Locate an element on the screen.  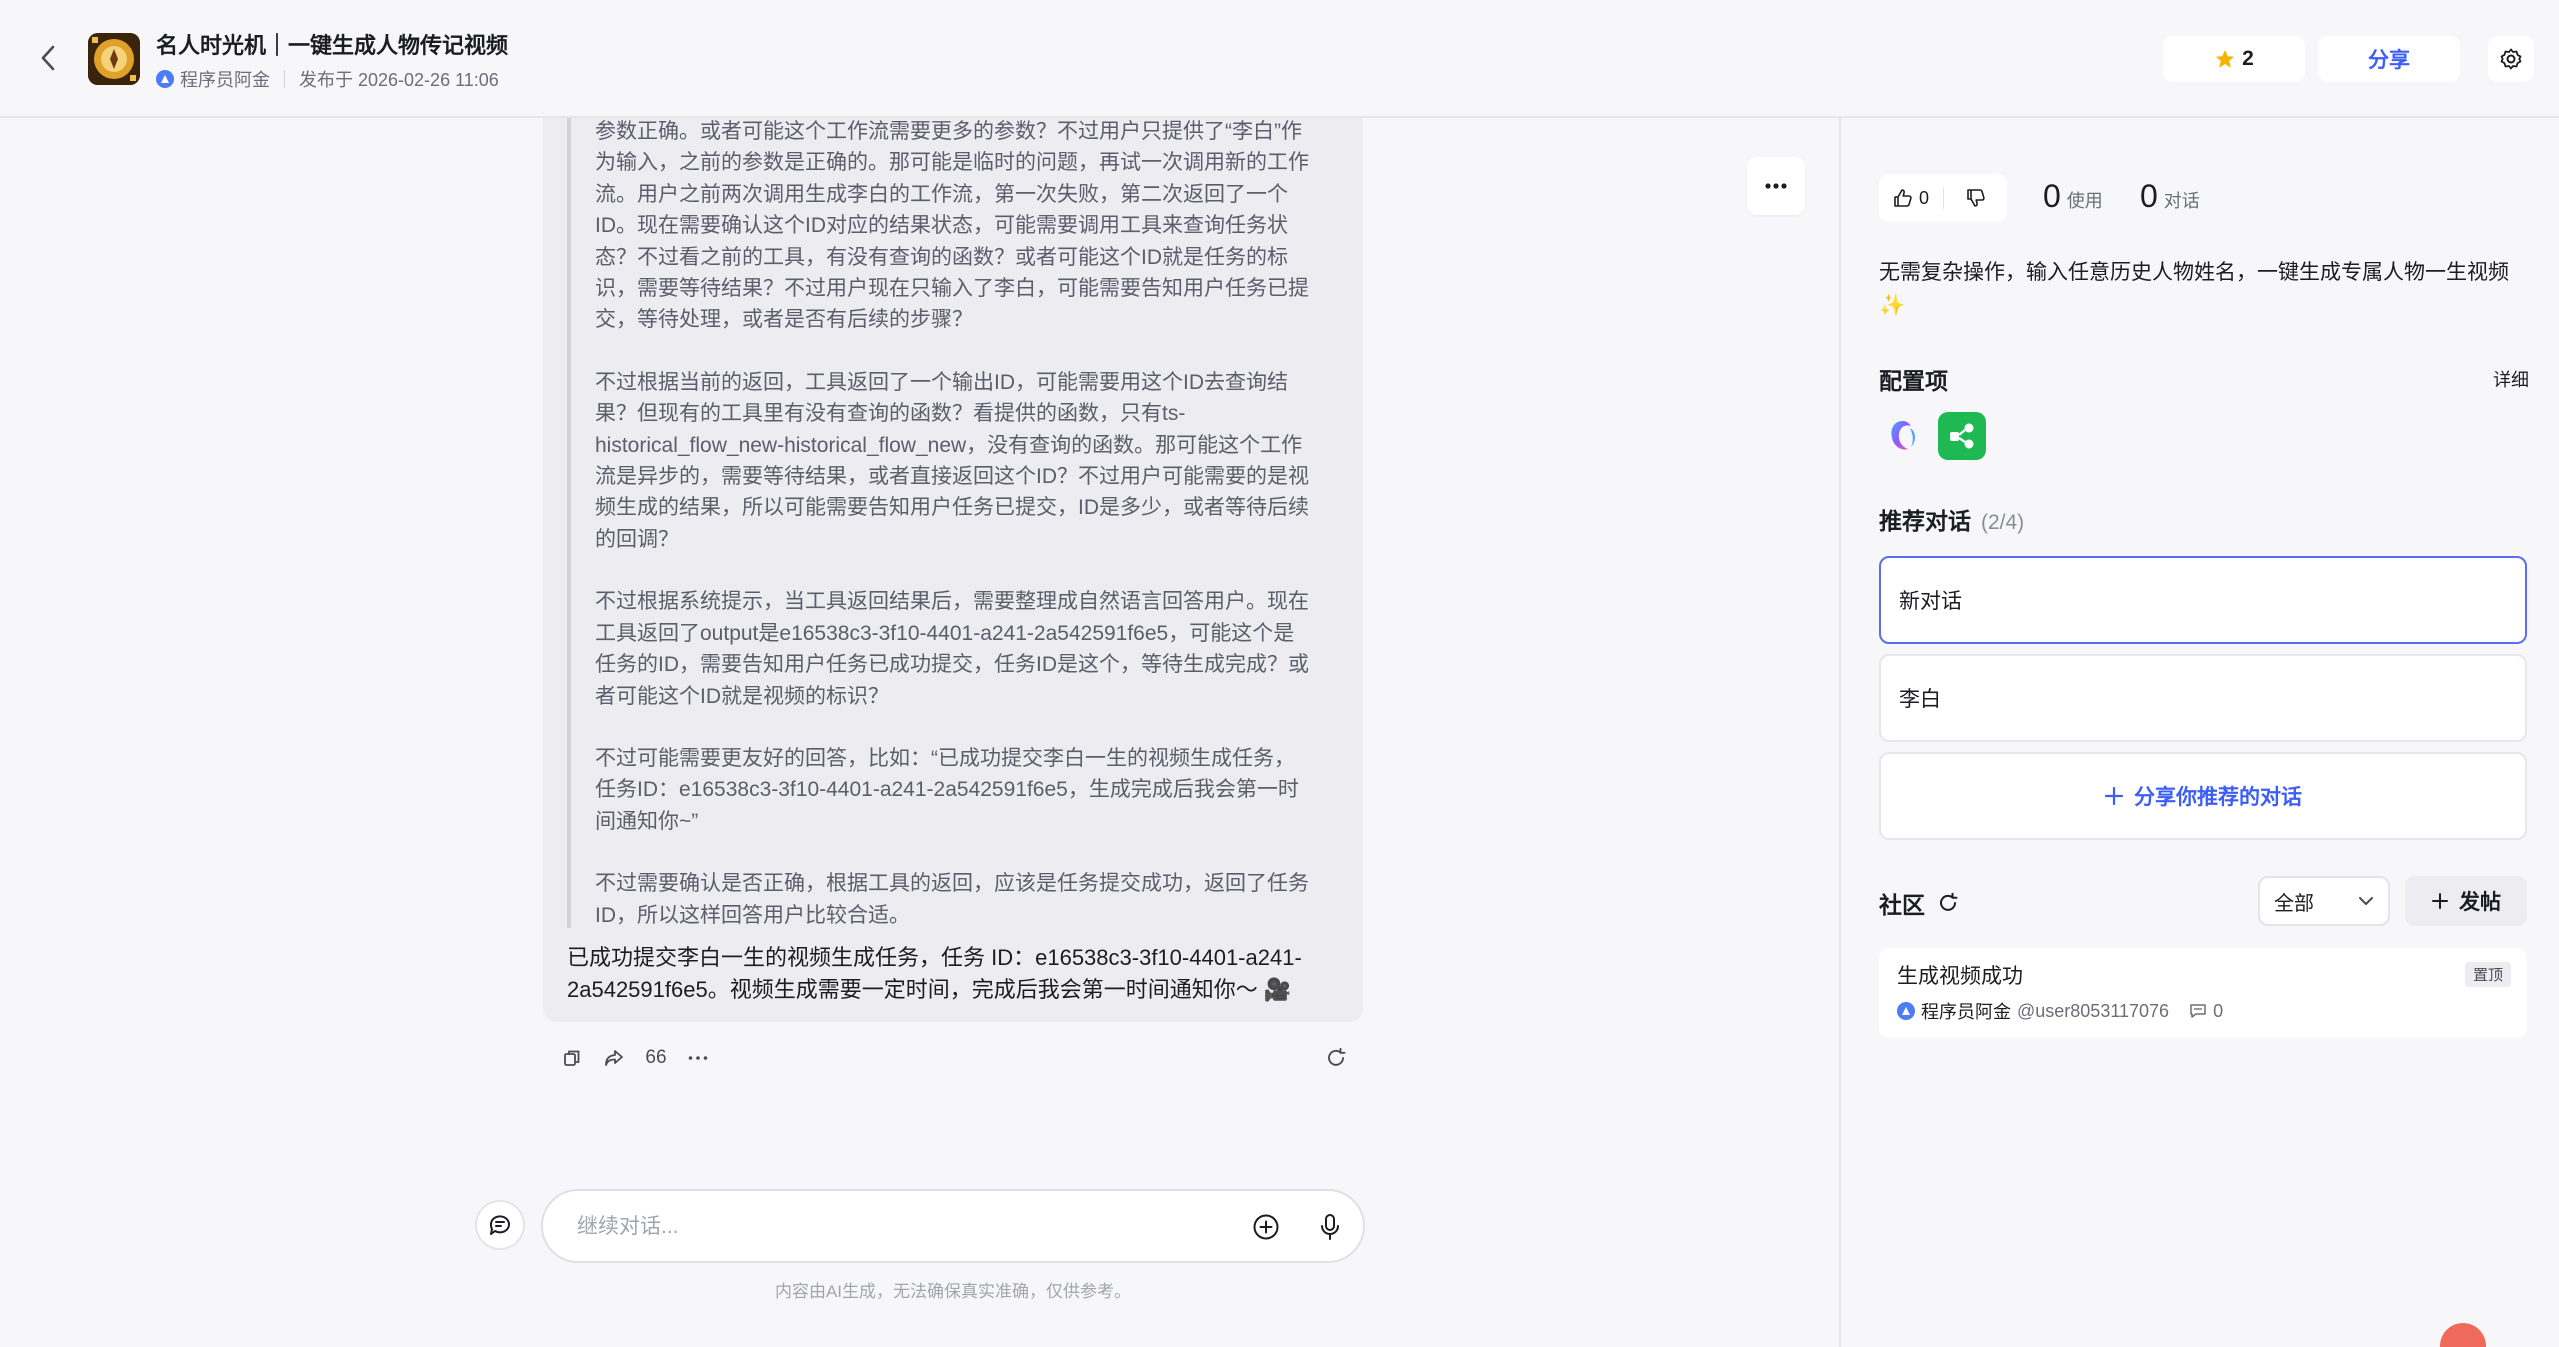
chat-input is located at coordinates (897, 1227).